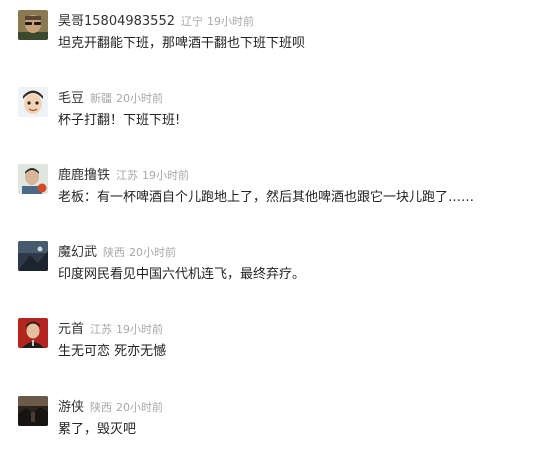 The image size is (536, 456). Describe the element at coordinates (119, 120) in the screenshot. I see `comment-text: 杯子打翻！下班下班!` at that location.